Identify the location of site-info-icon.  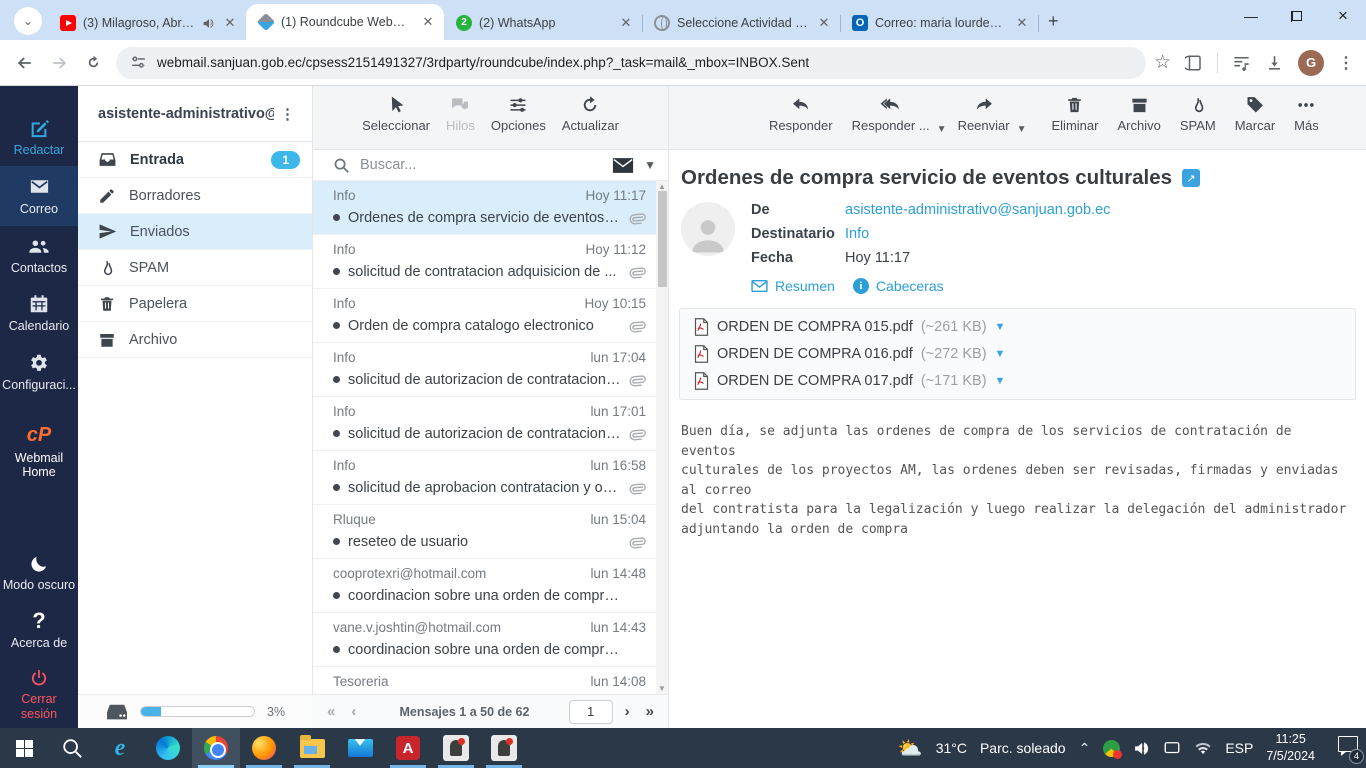
(138, 62).